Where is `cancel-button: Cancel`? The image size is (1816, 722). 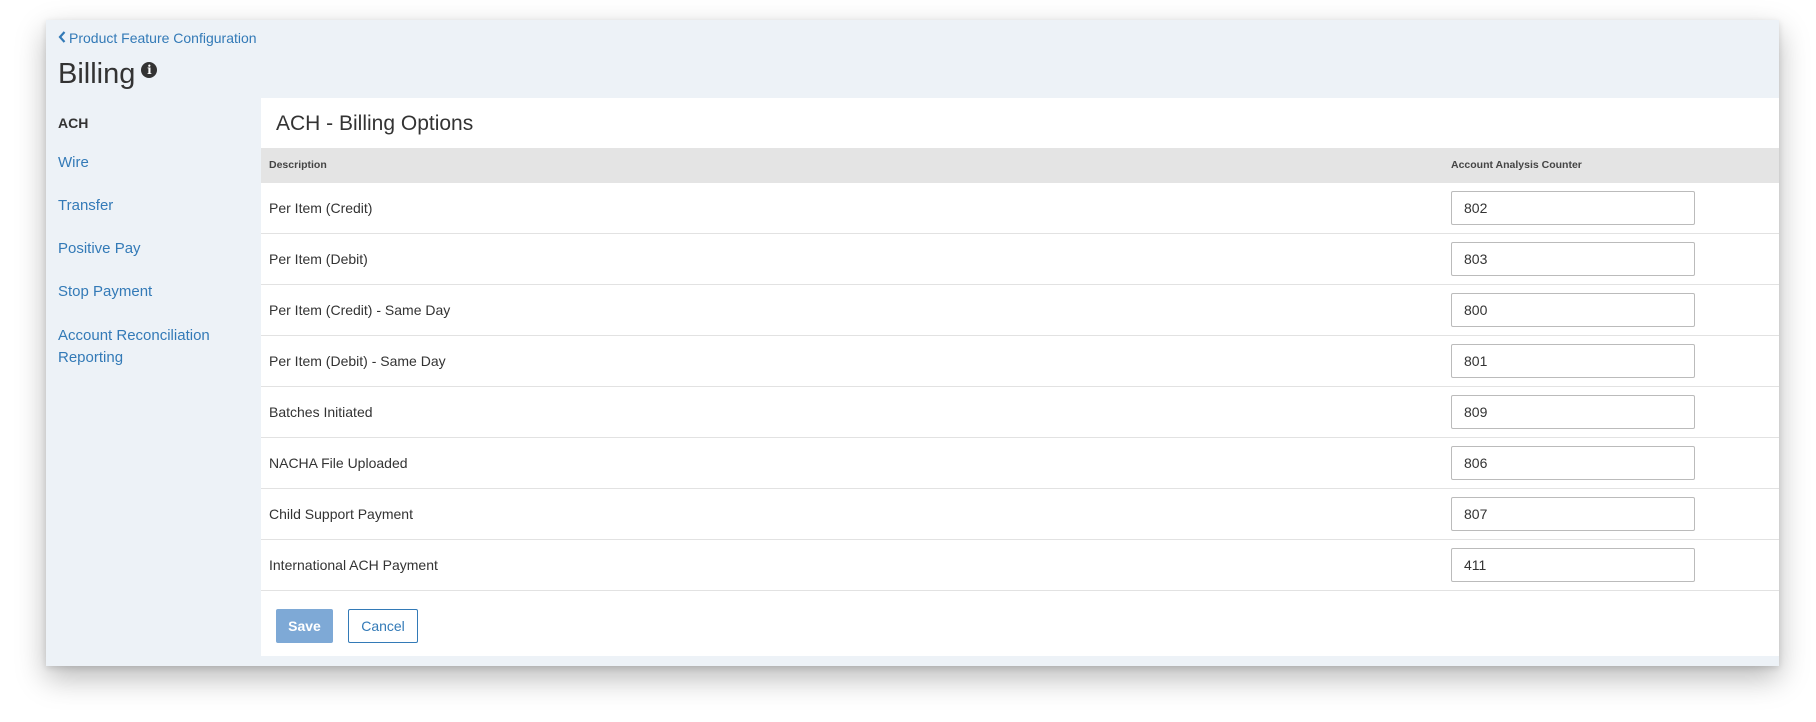
cancel-button: Cancel is located at coordinates (383, 626).